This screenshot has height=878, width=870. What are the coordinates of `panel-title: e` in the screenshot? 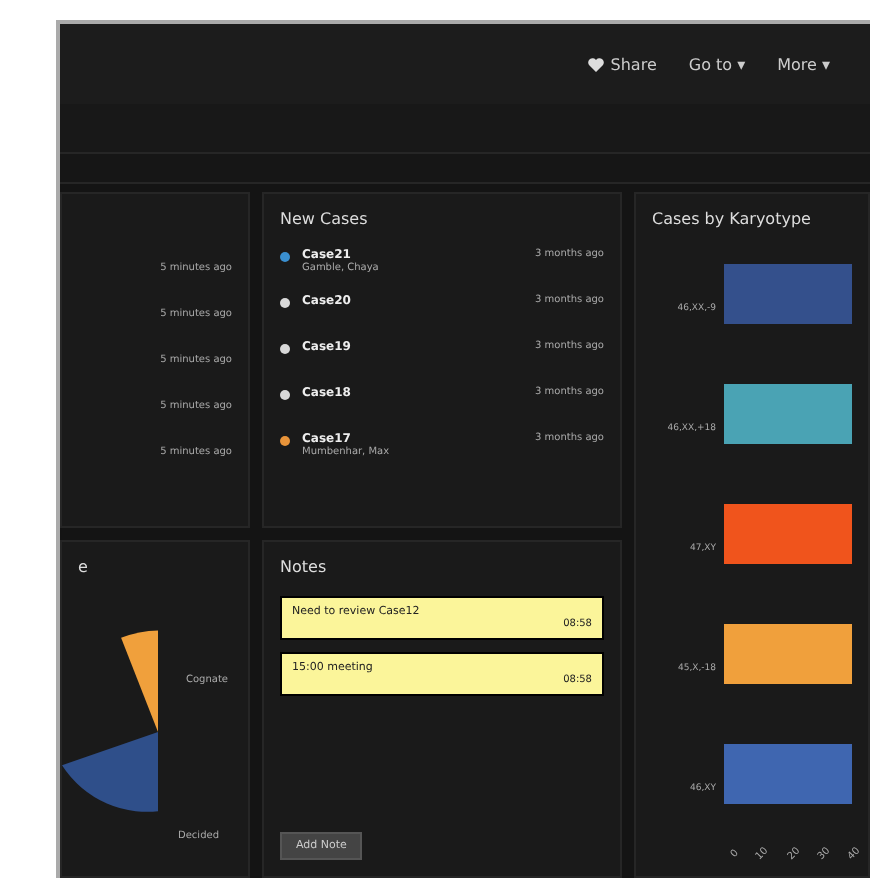 It's located at (84, 567).